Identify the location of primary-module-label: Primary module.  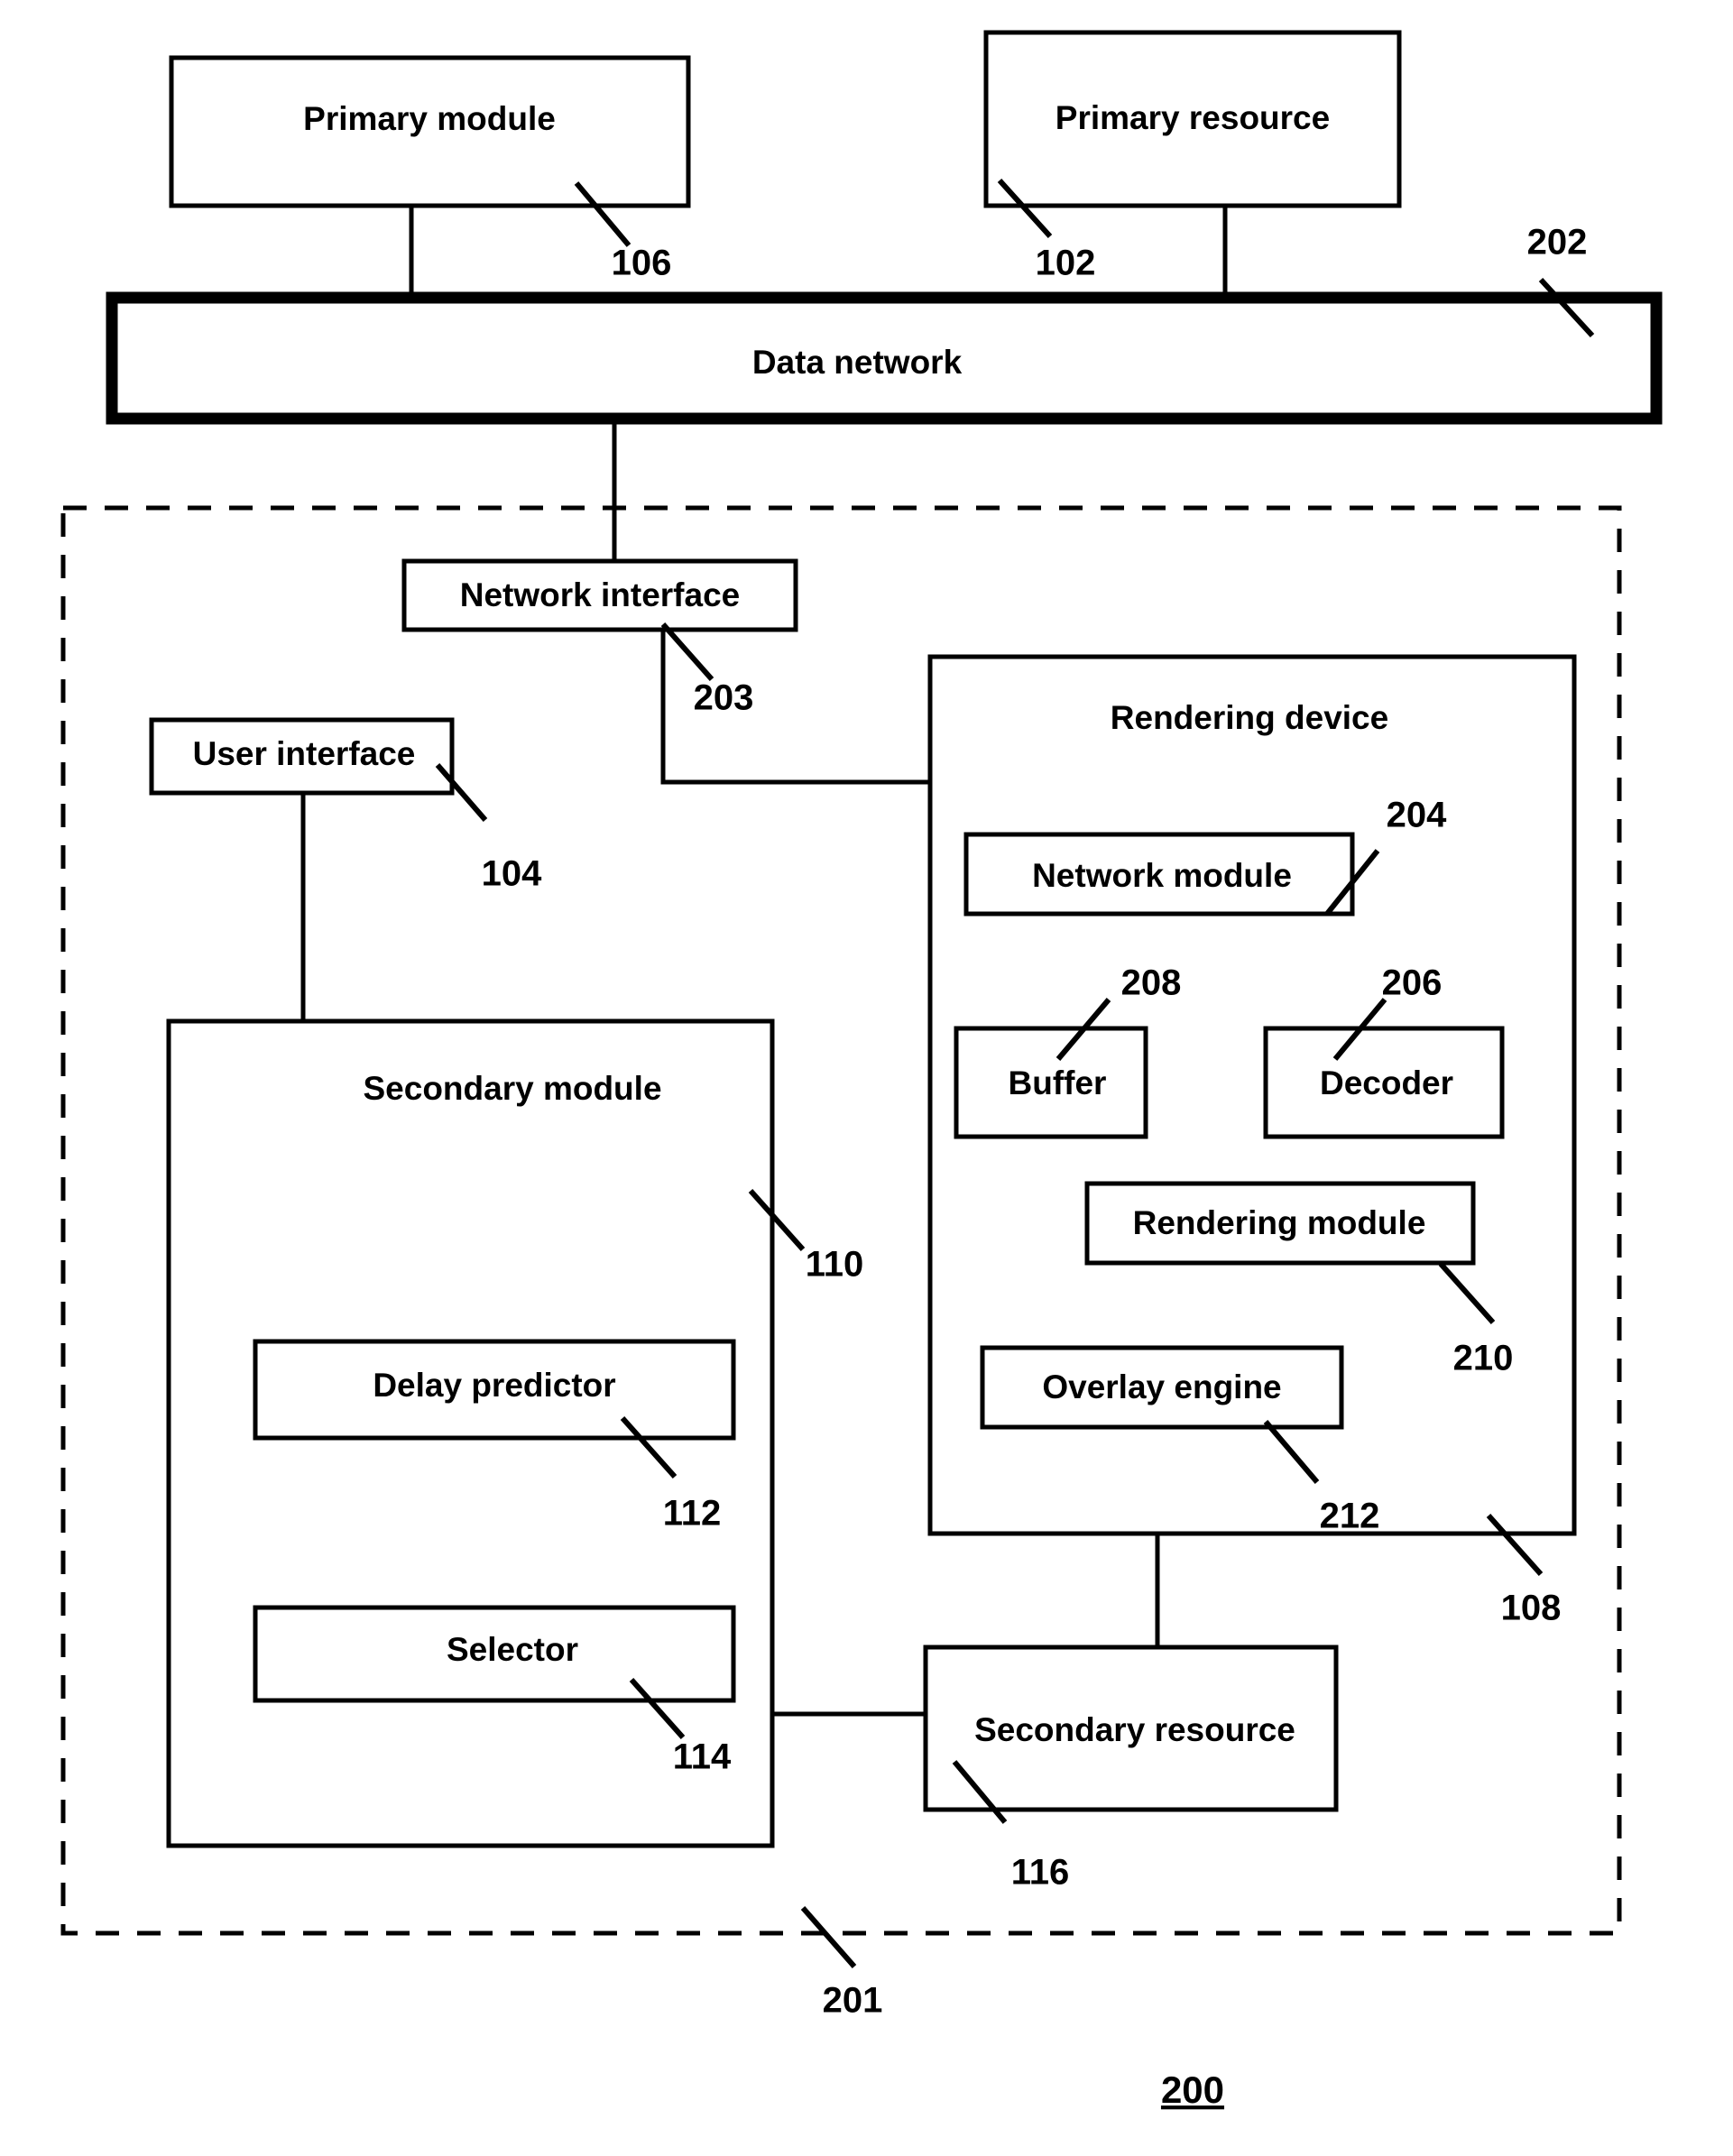
(429, 118).